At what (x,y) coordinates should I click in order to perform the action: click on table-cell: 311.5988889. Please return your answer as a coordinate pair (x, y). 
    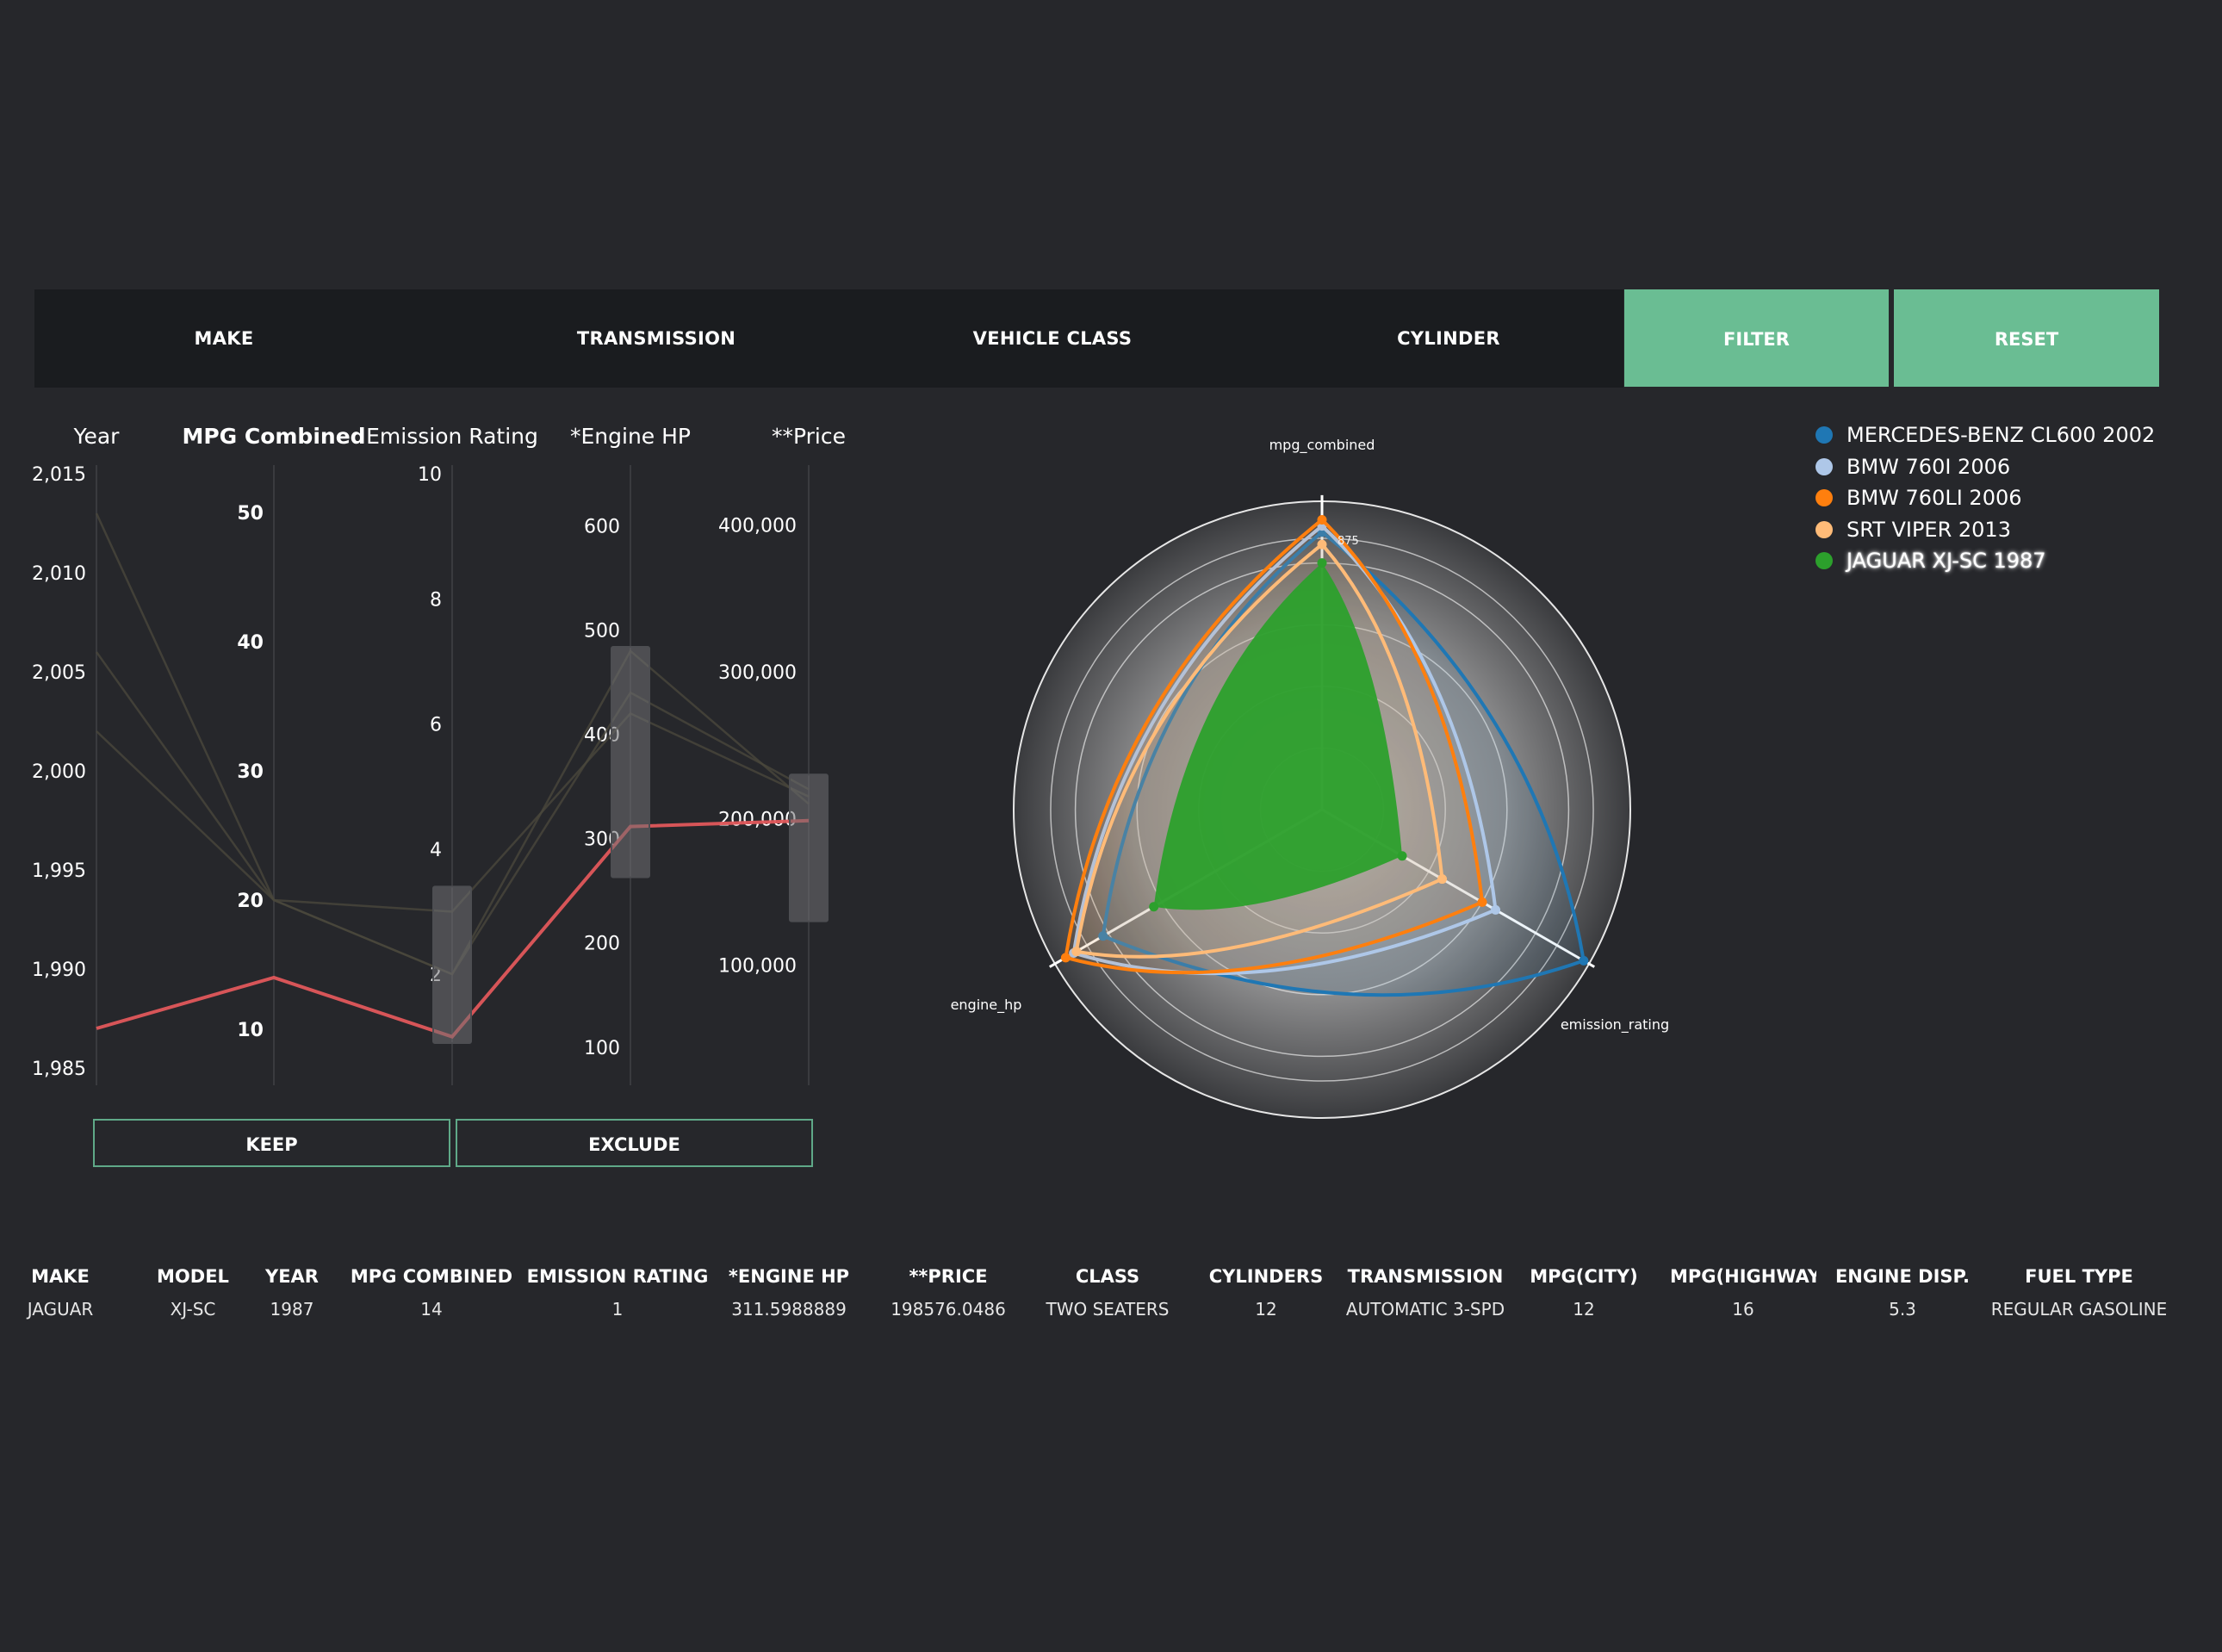
    Looking at the image, I should click on (789, 1309).